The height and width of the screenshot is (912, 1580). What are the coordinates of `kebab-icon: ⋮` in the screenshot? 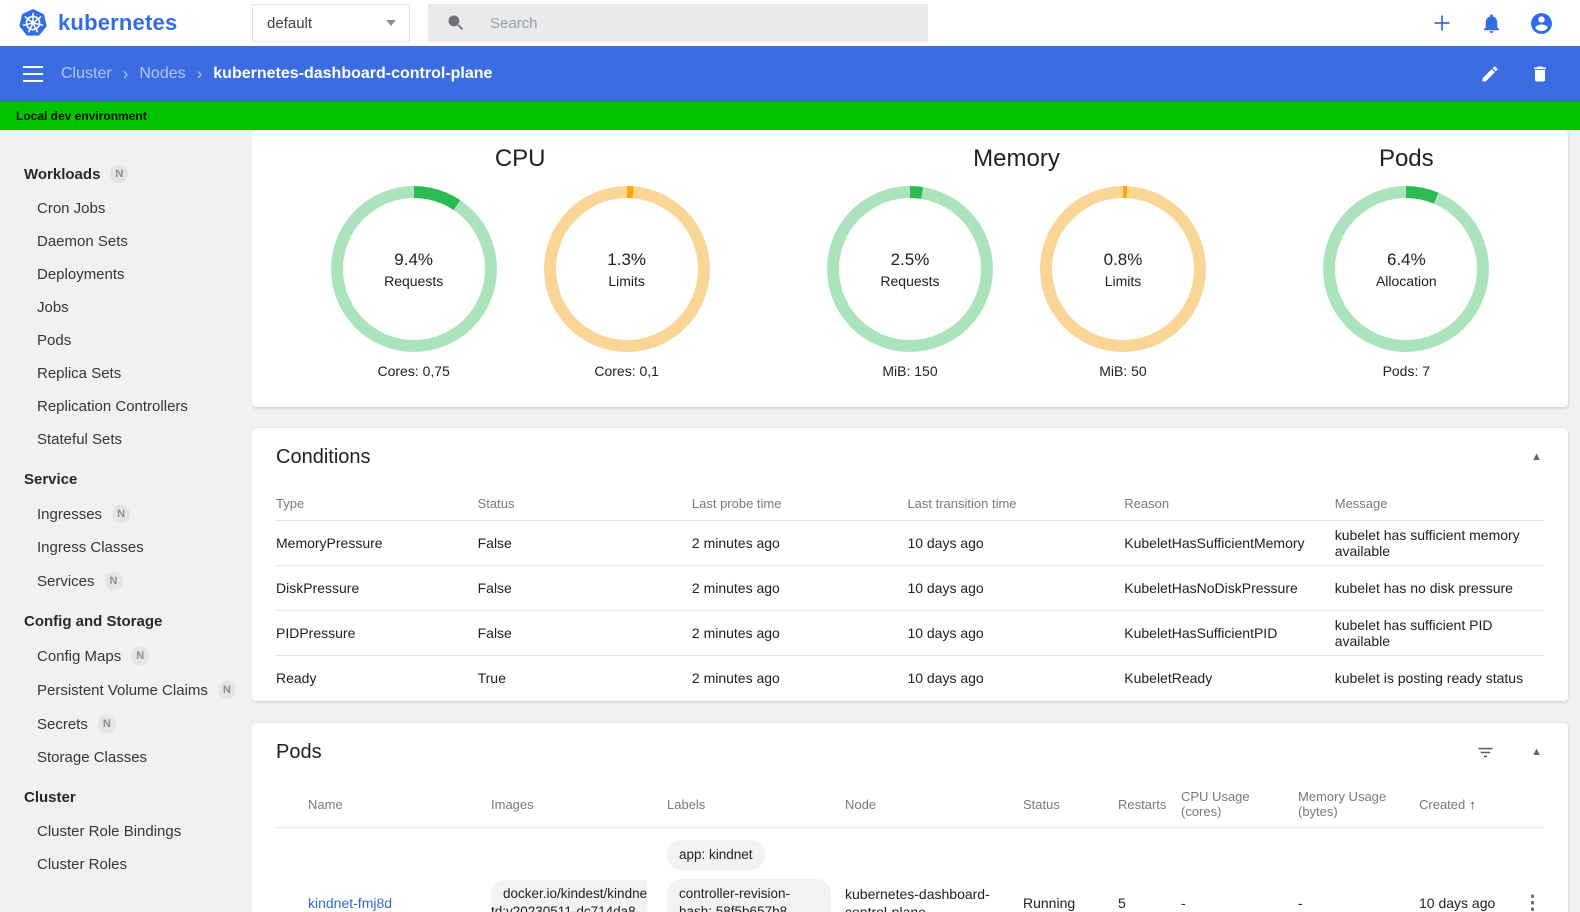 It's located at (1532, 902).